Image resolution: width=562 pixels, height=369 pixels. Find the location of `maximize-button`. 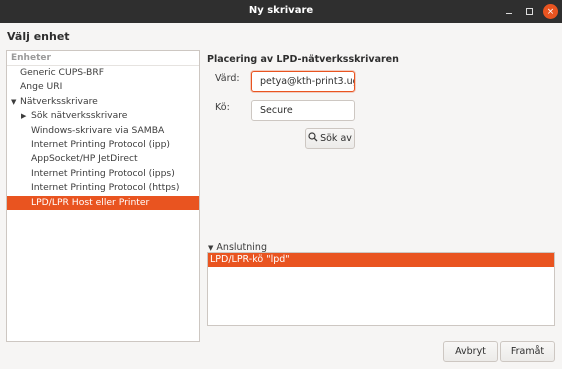

maximize-button is located at coordinates (529, 11).